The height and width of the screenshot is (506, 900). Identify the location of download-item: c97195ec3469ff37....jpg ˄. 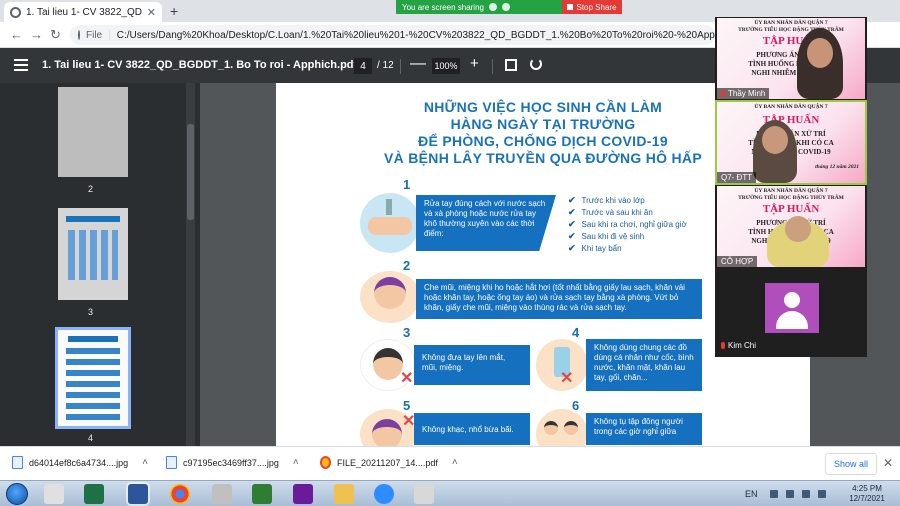
(232, 462).